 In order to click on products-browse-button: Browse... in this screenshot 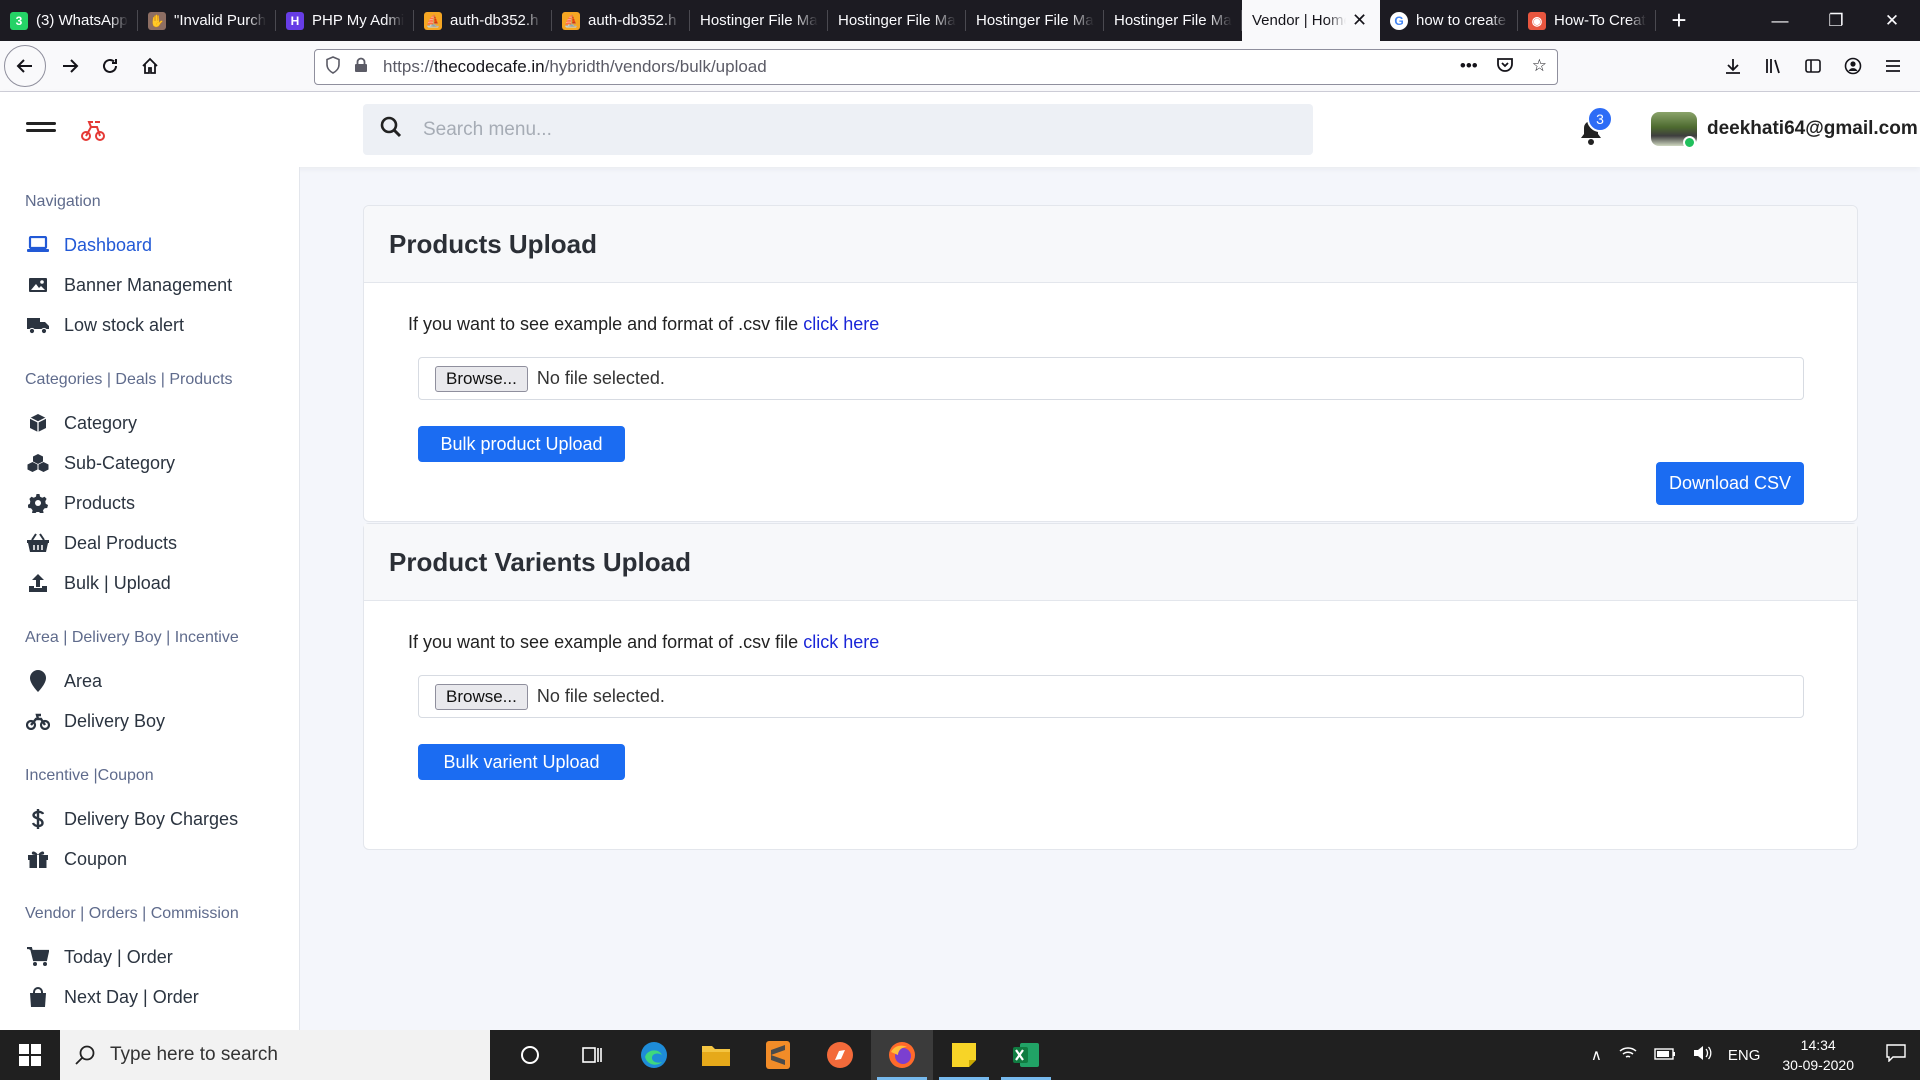, I will do `click(481, 378)`.